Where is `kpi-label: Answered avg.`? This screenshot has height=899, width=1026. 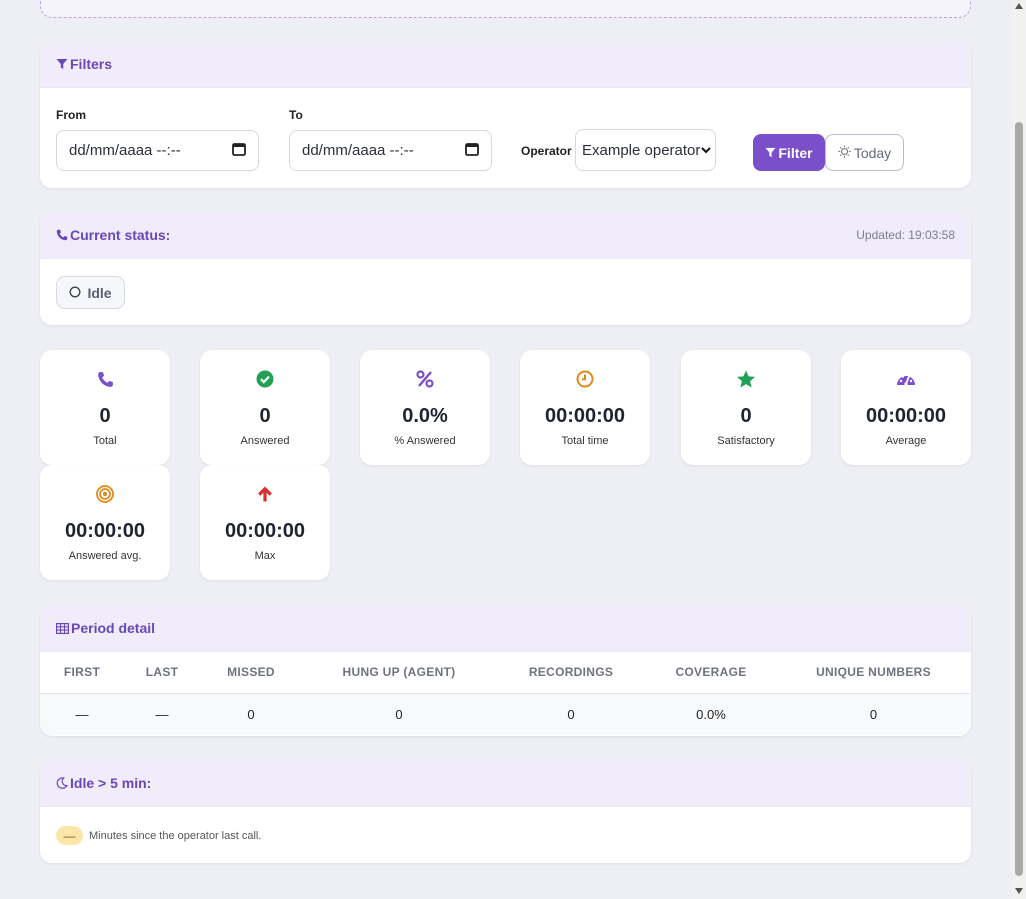 kpi-label: Answered avg. is located at coordinates (105, 556).